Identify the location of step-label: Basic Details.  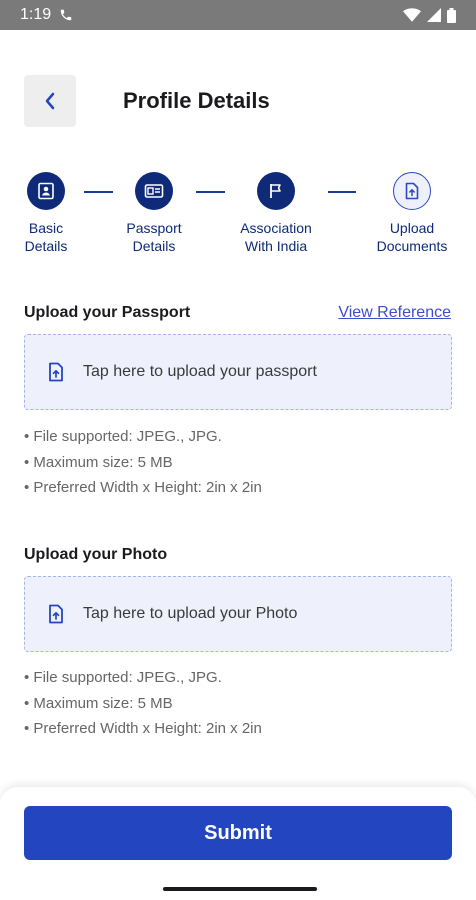
(46, 237).